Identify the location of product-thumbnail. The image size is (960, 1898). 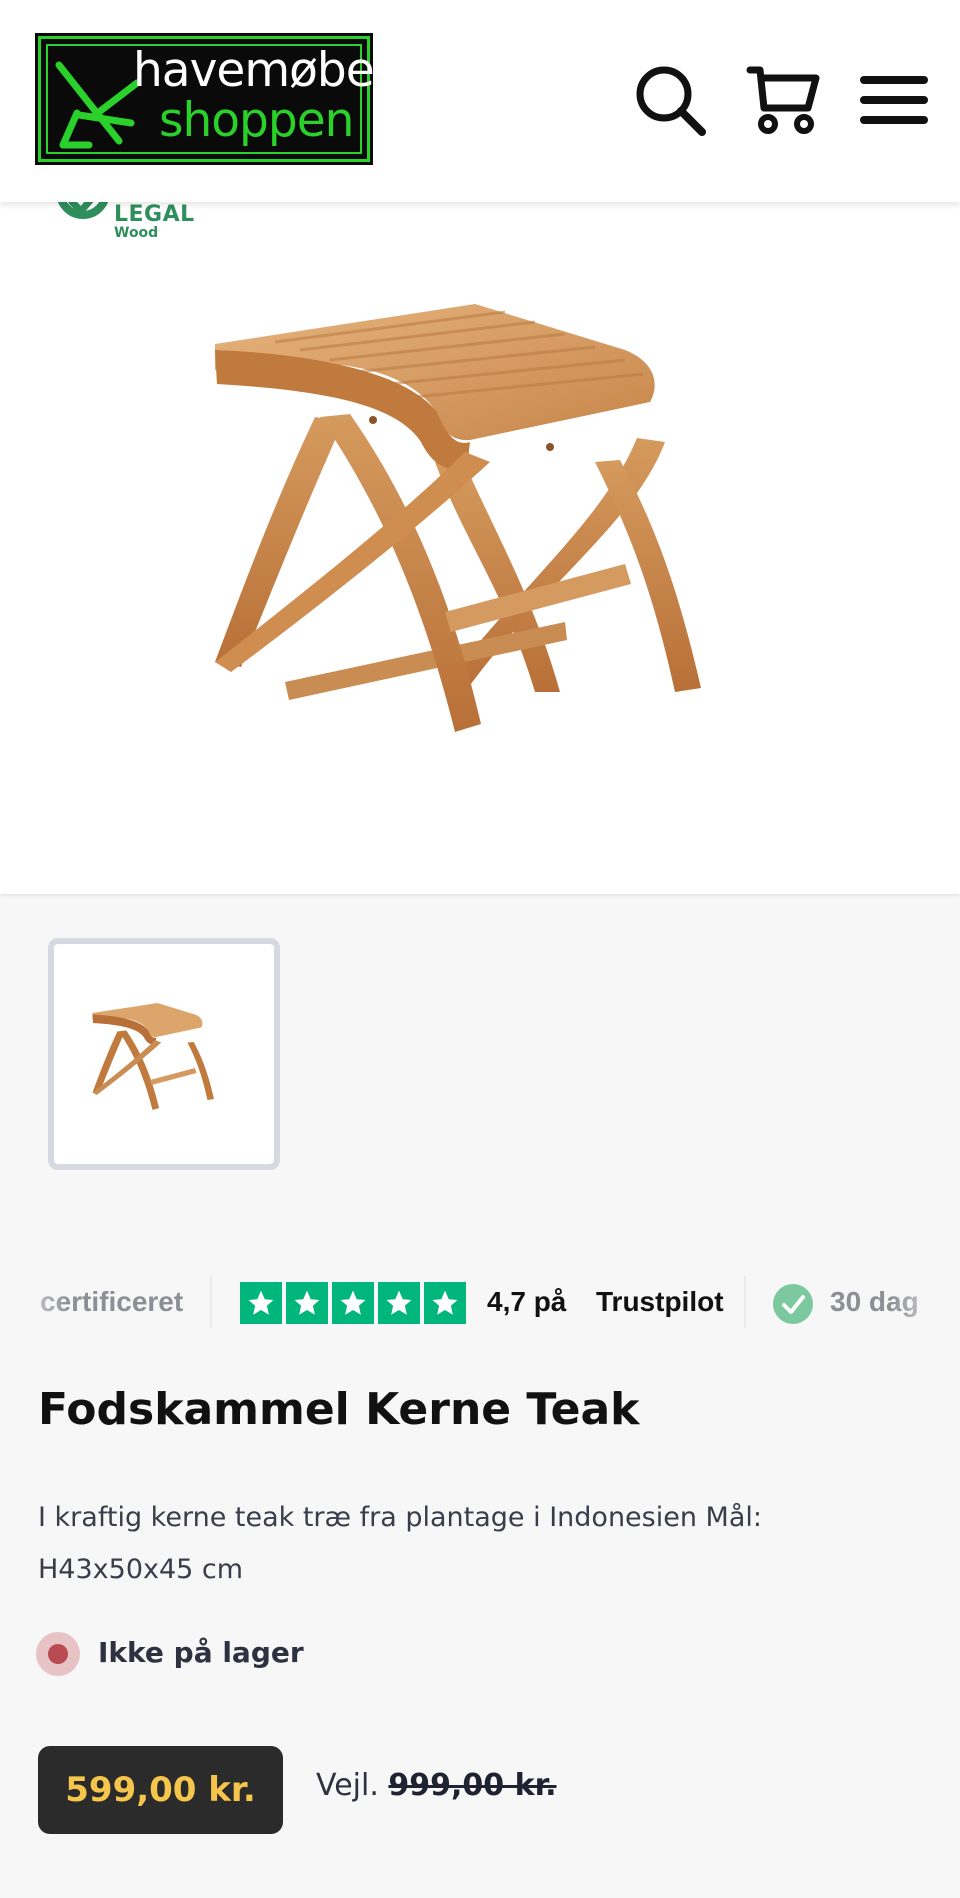
(164, 1054).